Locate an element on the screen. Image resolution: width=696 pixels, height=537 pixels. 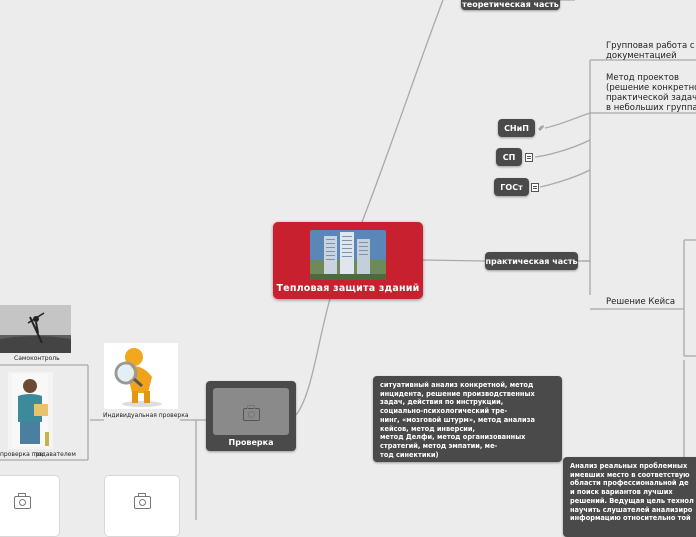
central-topic-title: Тепловая защита зданий is located at coordinates (348, 288).